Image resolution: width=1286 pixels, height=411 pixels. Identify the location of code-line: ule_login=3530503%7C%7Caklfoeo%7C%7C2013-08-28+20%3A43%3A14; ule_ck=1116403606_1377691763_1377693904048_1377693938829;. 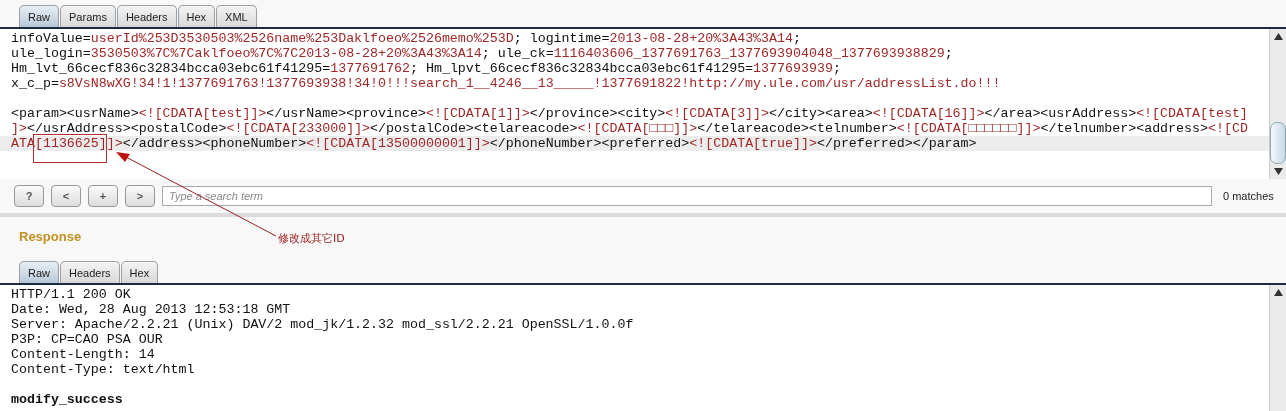
(482, 53).